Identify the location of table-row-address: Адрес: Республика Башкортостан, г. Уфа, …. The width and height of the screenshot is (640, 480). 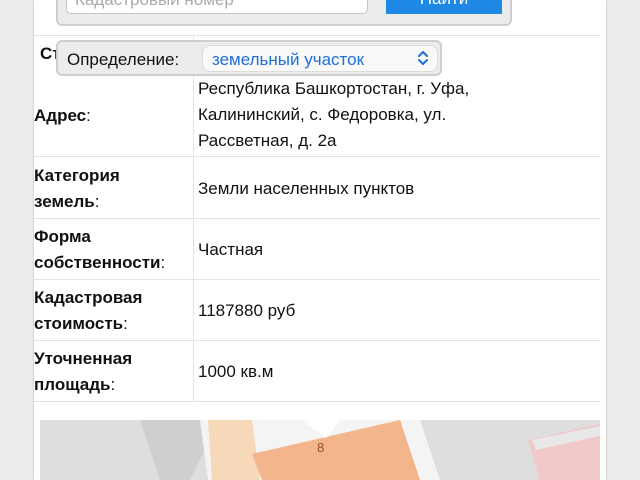
(317, 116).